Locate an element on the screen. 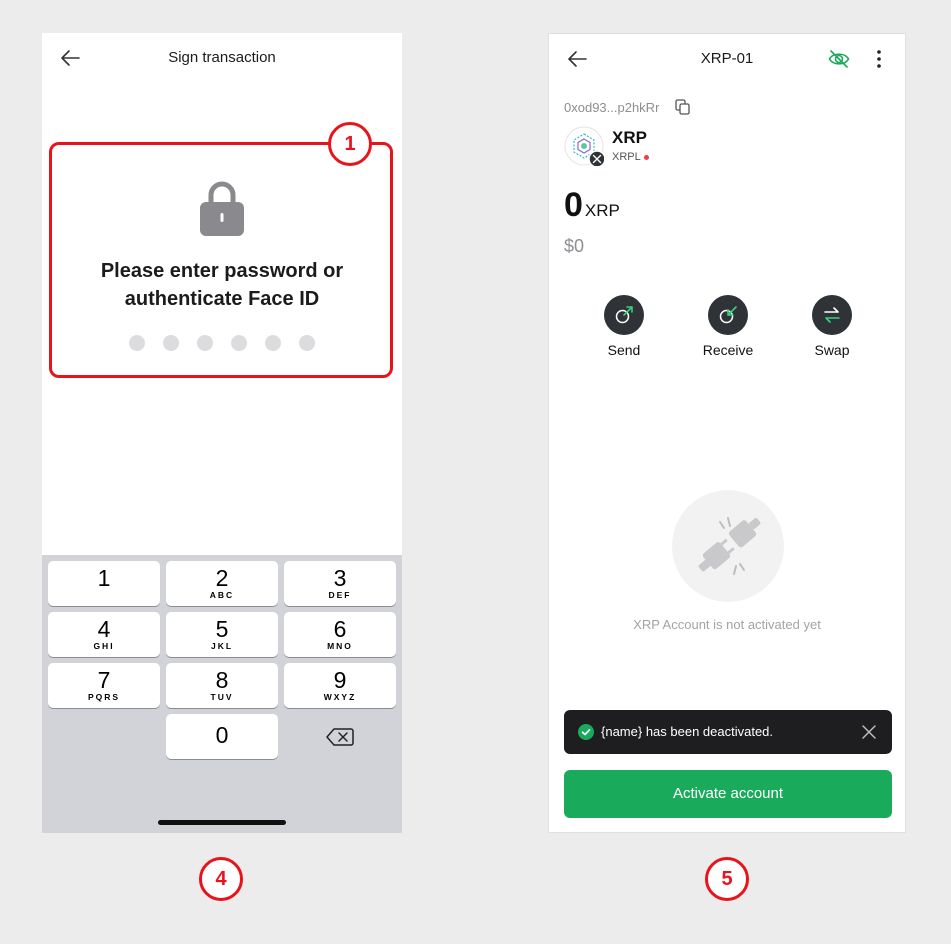  check-circle-icon is located at coordinates (586, 732).